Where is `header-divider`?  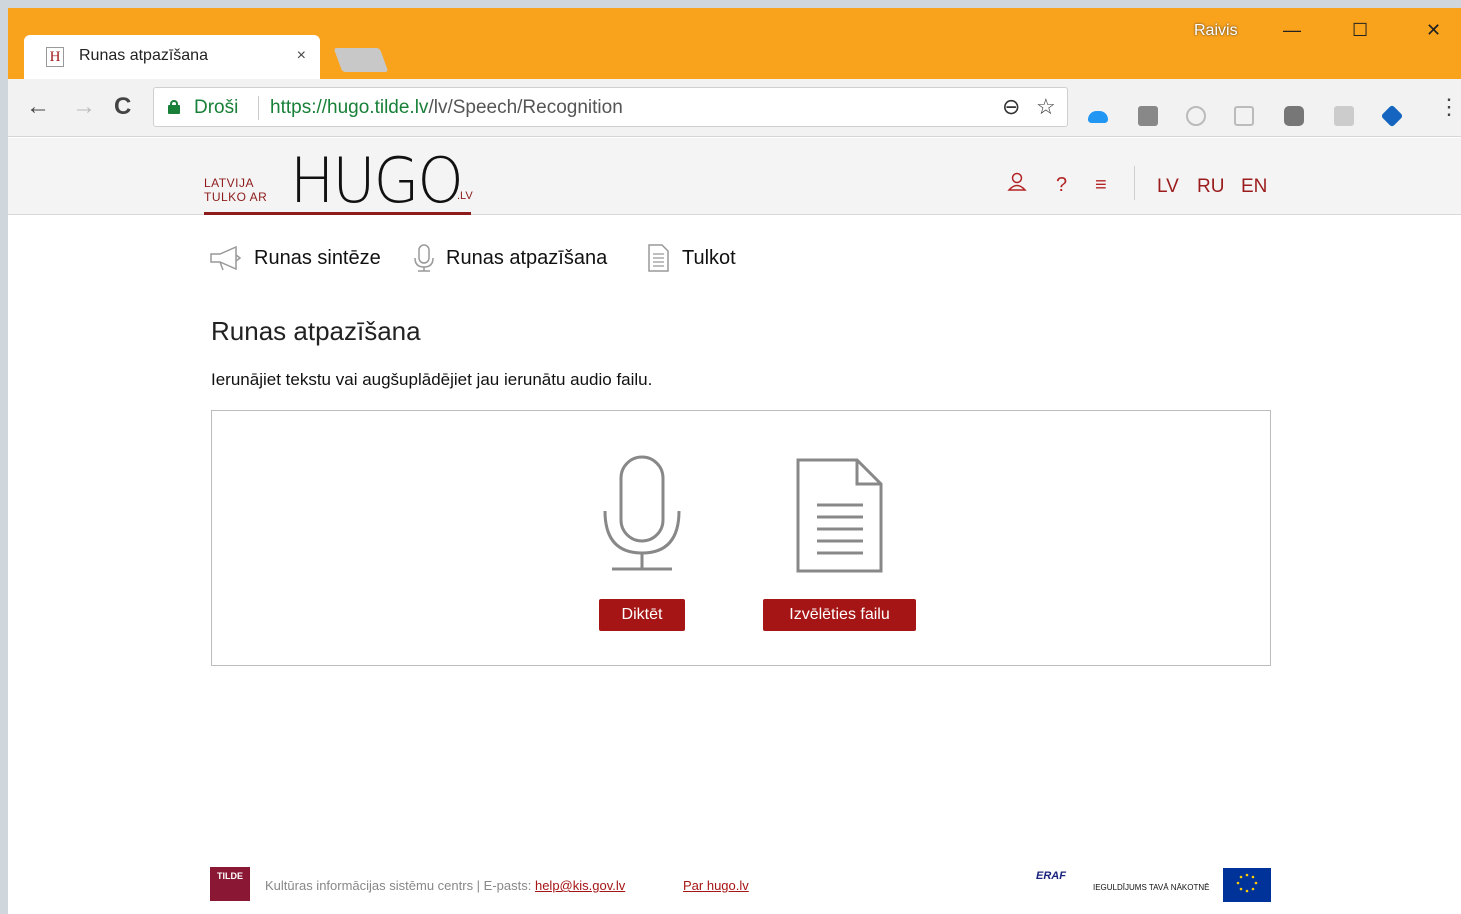 header-divider is located at coordinates (1134, 183).